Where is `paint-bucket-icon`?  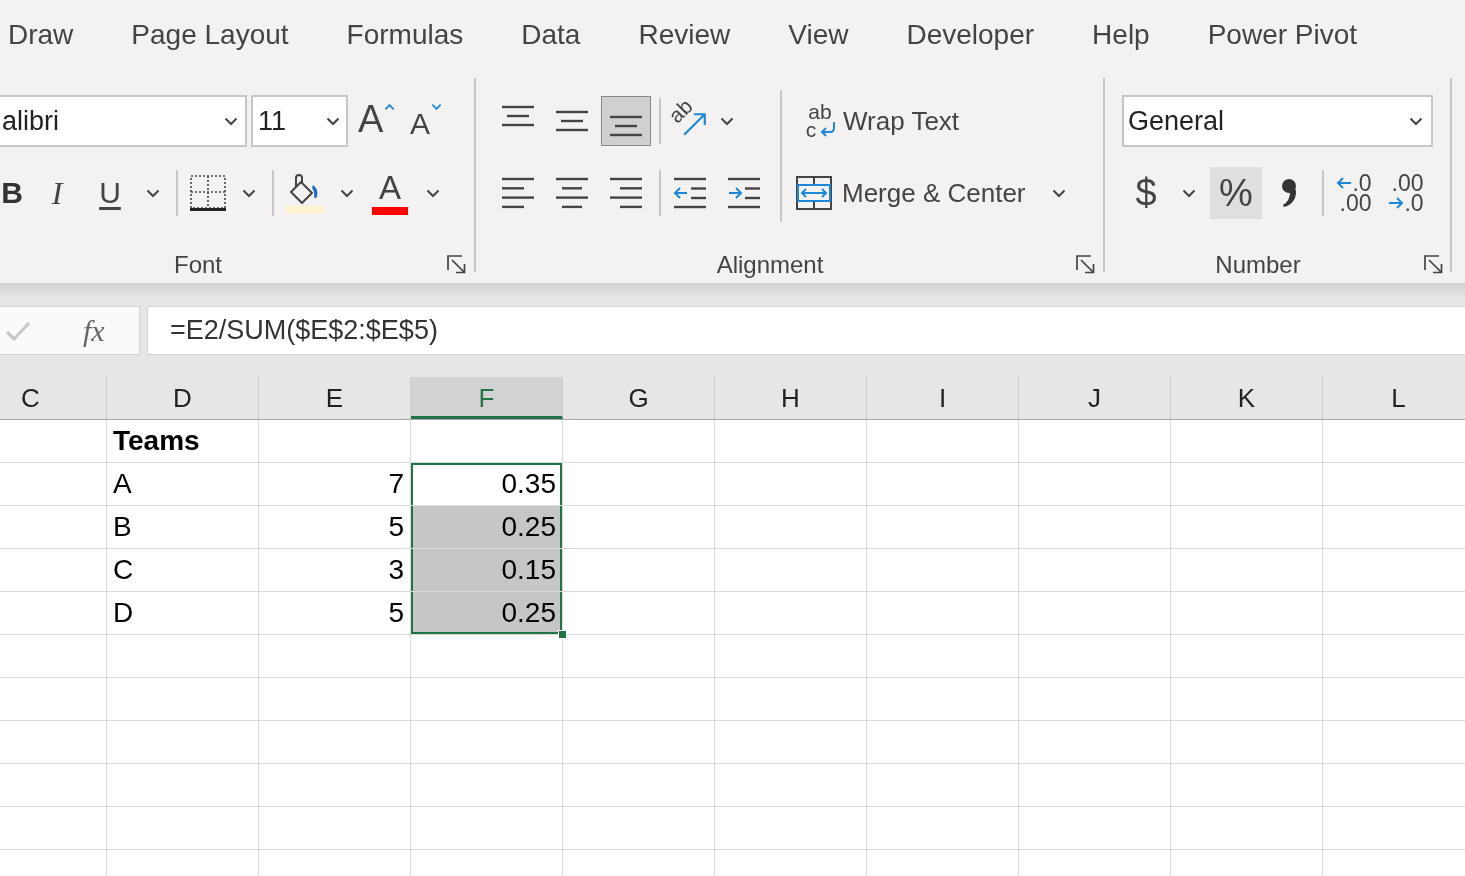 paint-bucket-icon is located at coordinates (305, 193).